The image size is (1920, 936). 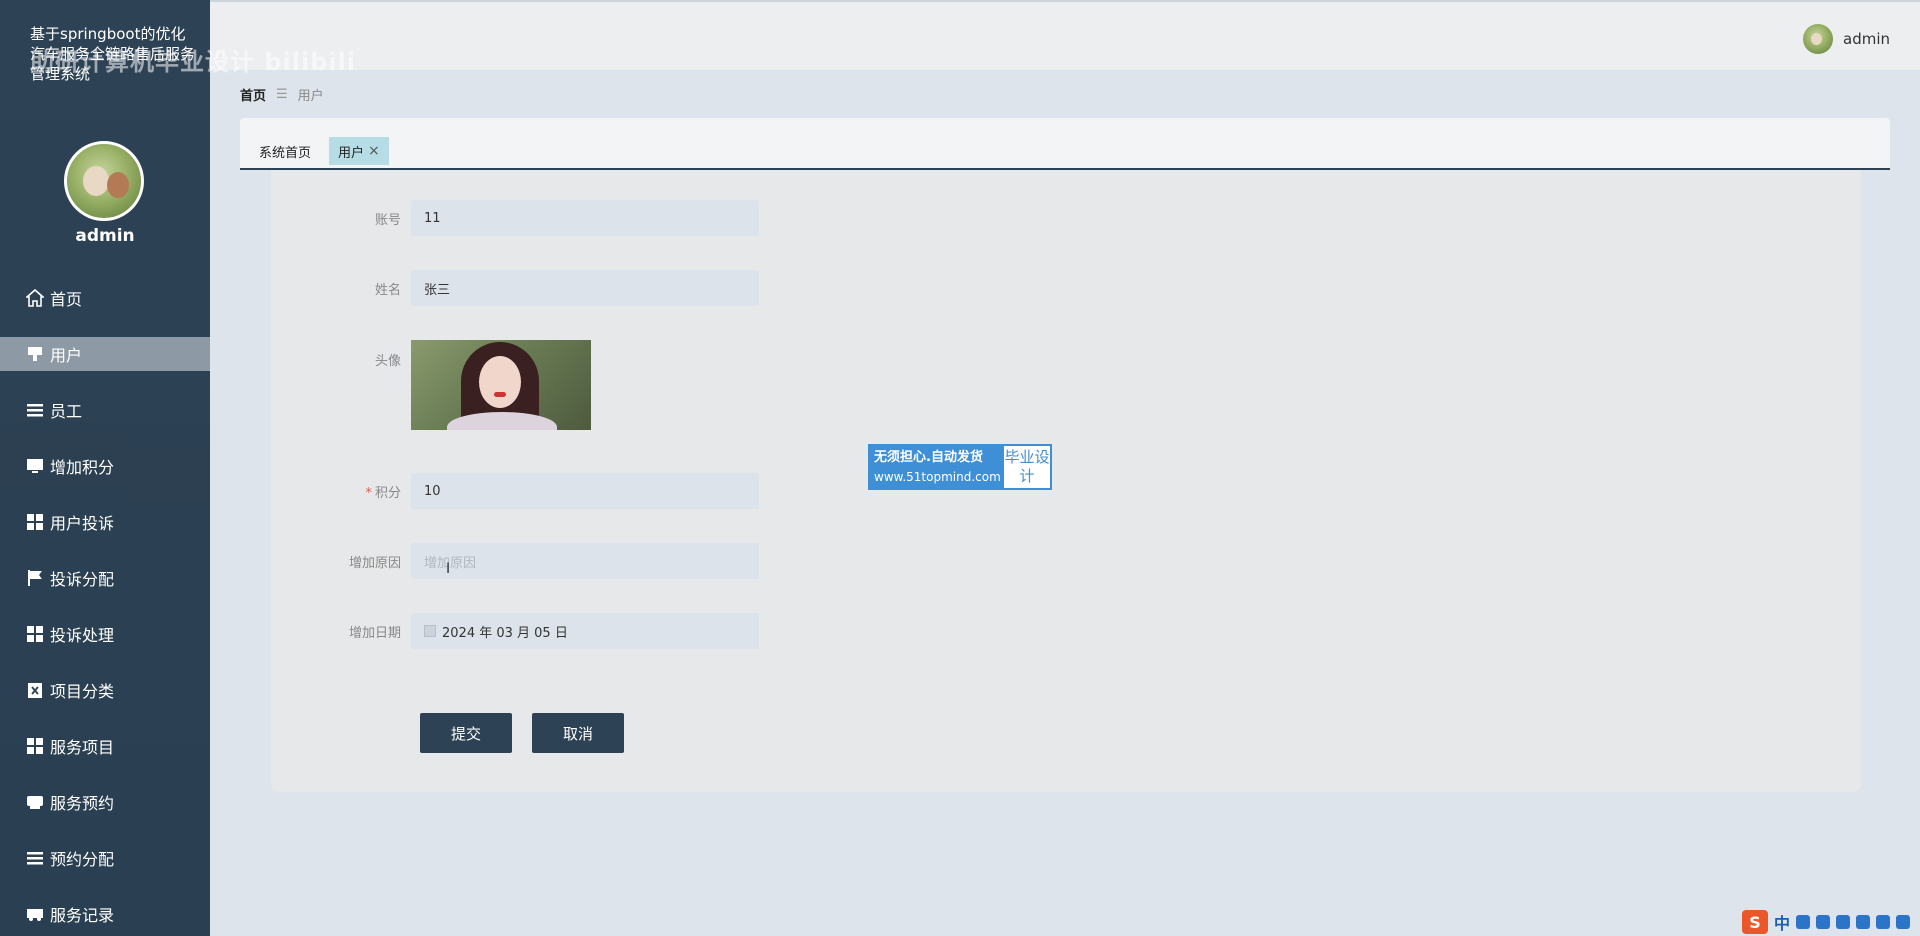 I want to click on sidebar-item-service-booking: 服务预约, so click(x=105, y=802).